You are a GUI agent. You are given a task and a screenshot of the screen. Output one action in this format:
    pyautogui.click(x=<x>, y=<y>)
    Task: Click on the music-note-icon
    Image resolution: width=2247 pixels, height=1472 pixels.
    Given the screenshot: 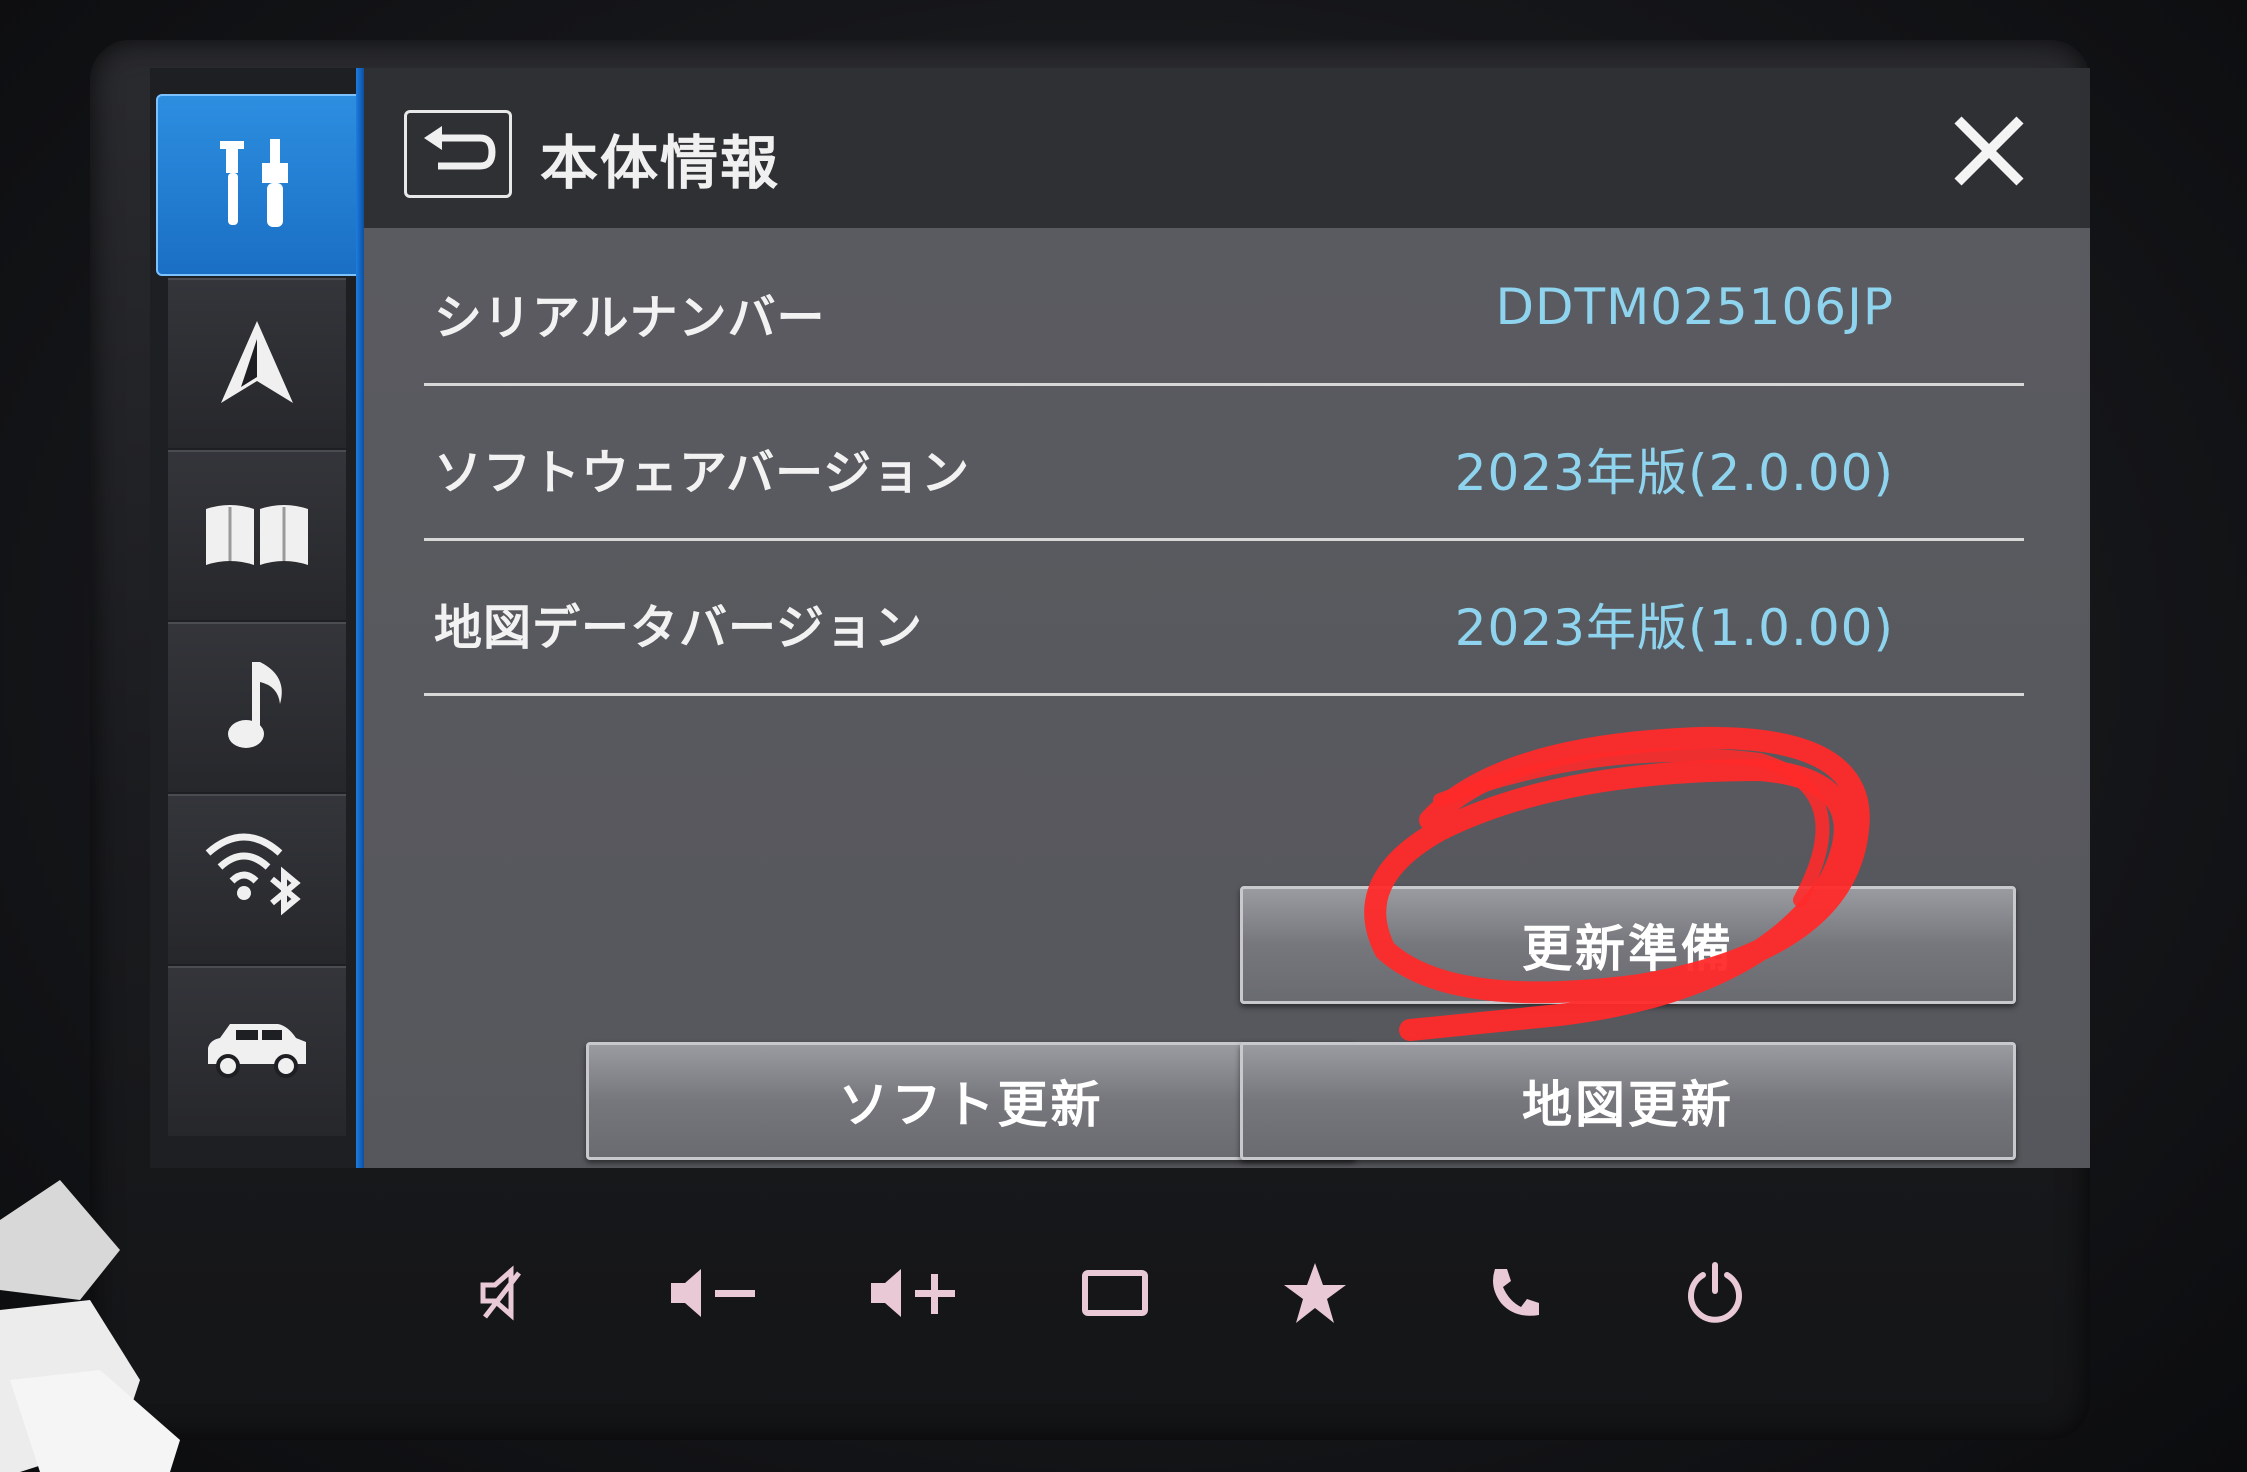 What is the action you would take?
    pyautogui.click(x=257, y=708)
    